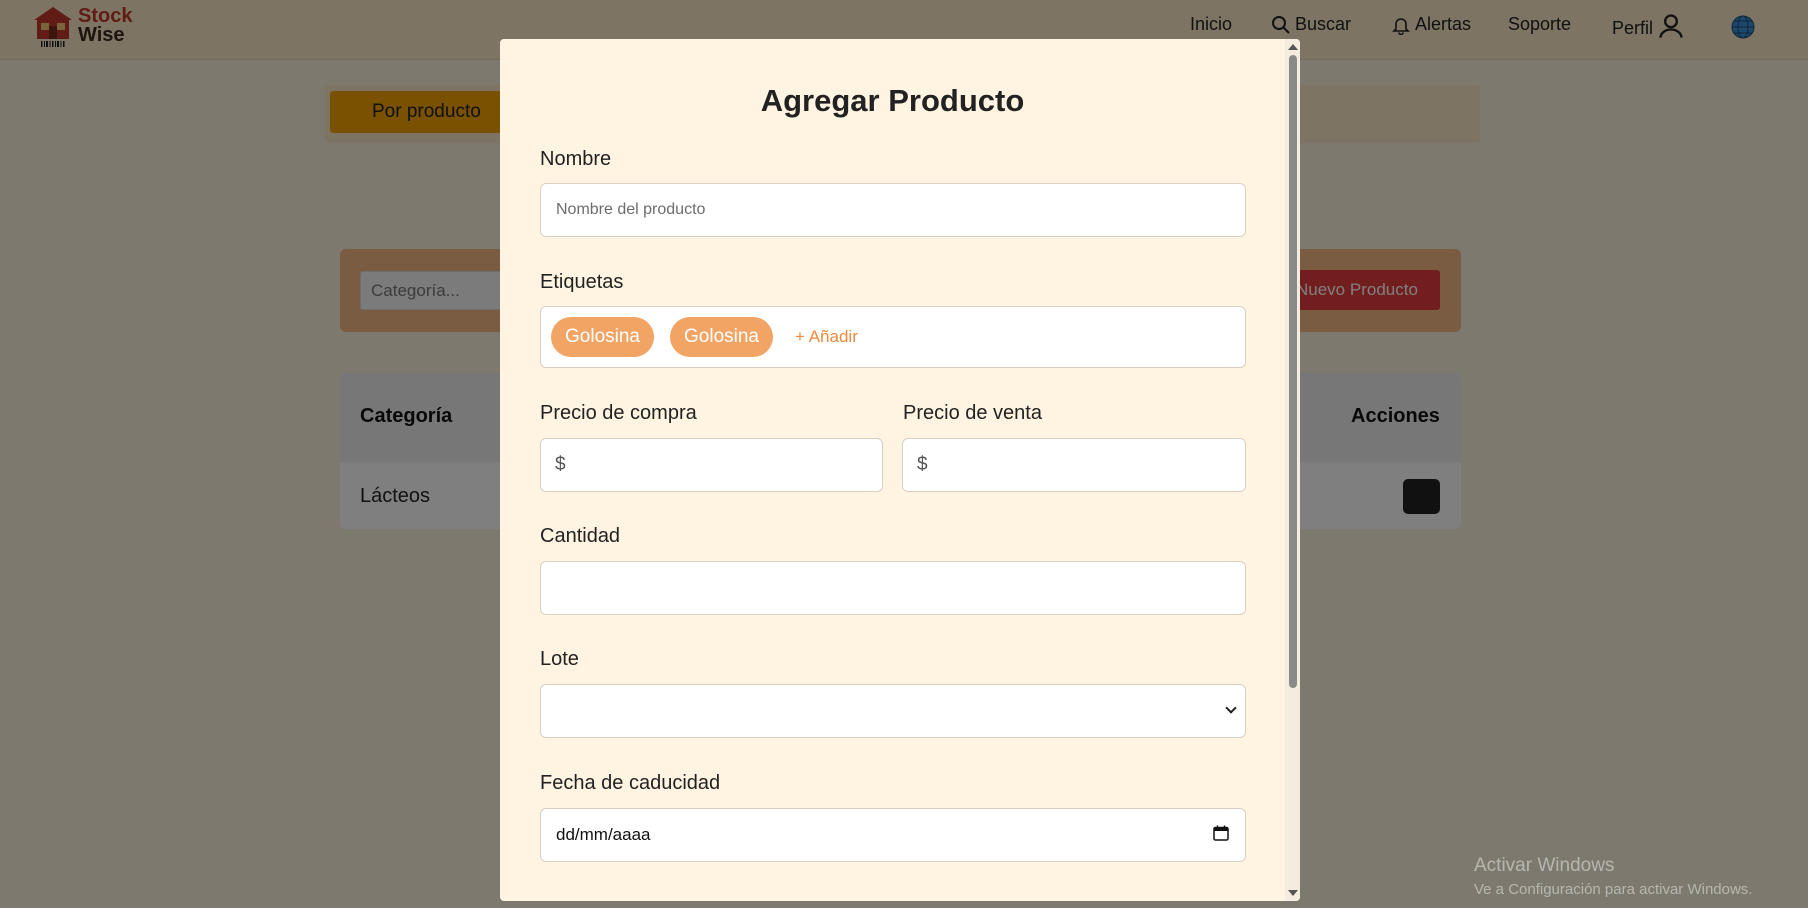 This screenshot has width=1808, height=908. I want to click on fecha-caducidad-label: Fecha de caducidad, so click(630, 783).